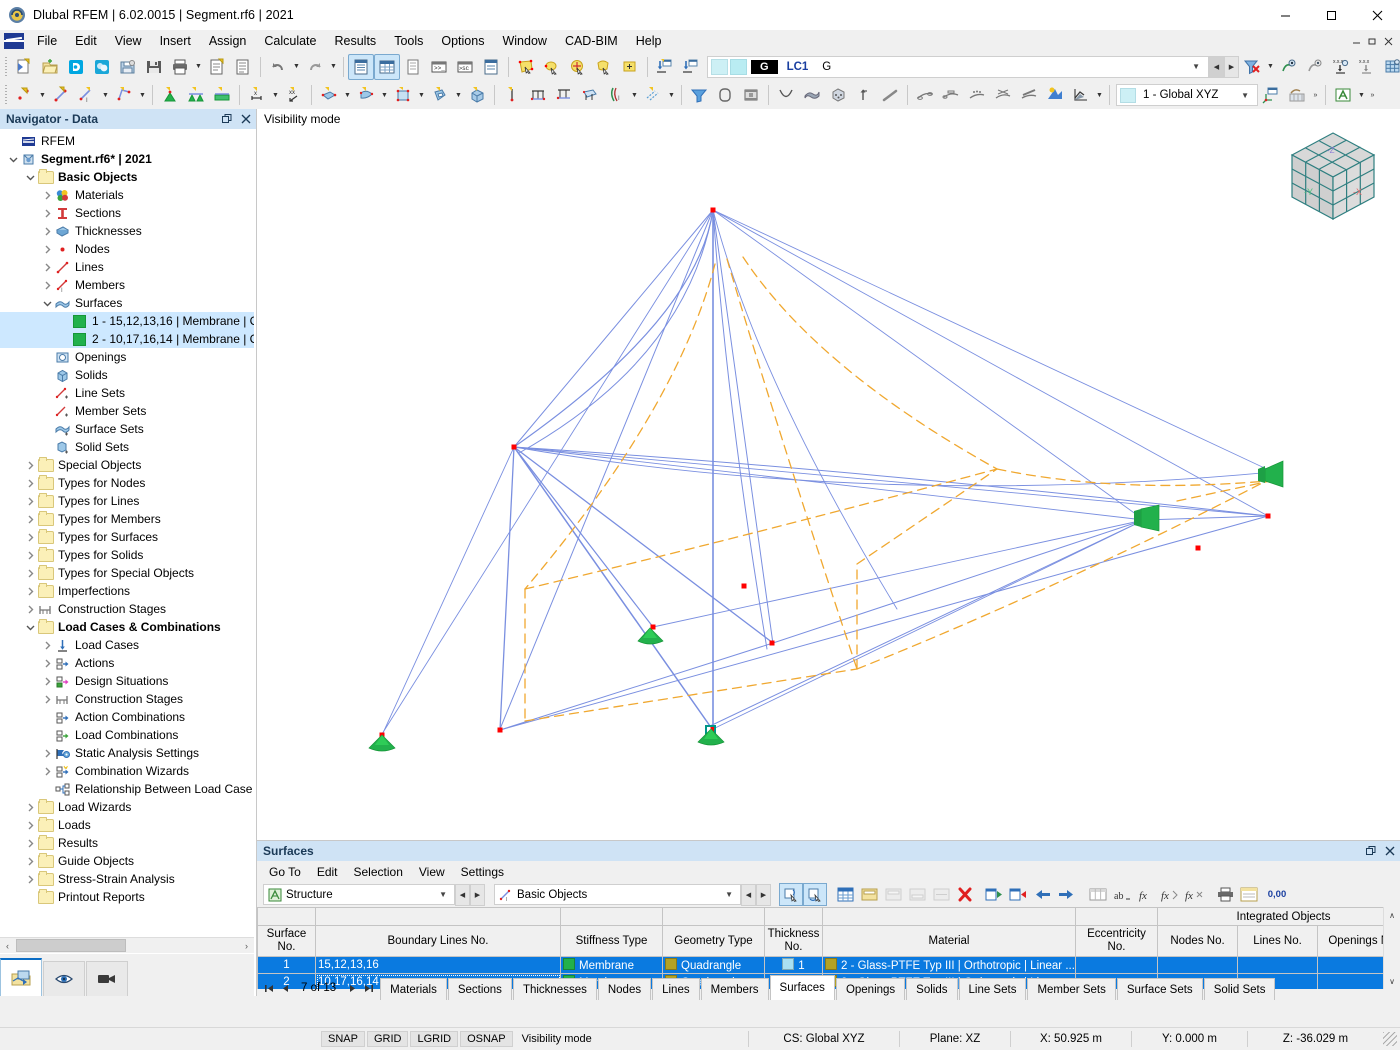  What do you see at coordinates (465, 67) in the screenshot?
I see `script-console-icon: >SC` at bounding box center [465, 67].